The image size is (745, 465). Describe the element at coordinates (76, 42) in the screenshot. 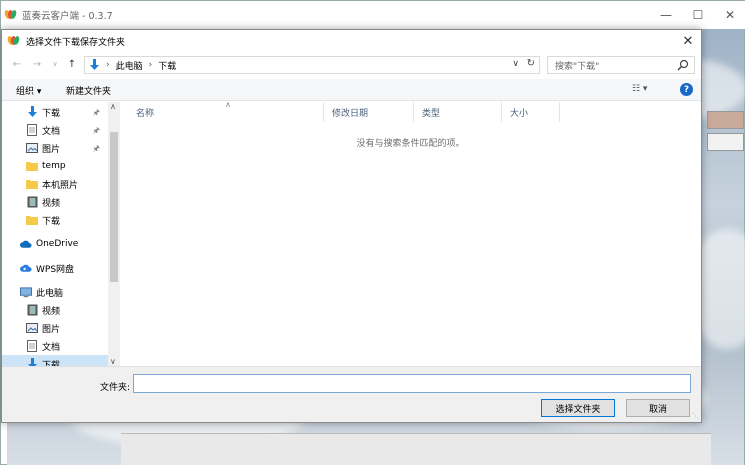

I see `dialog-title: 选择文件下载保存文件夹` at that location.